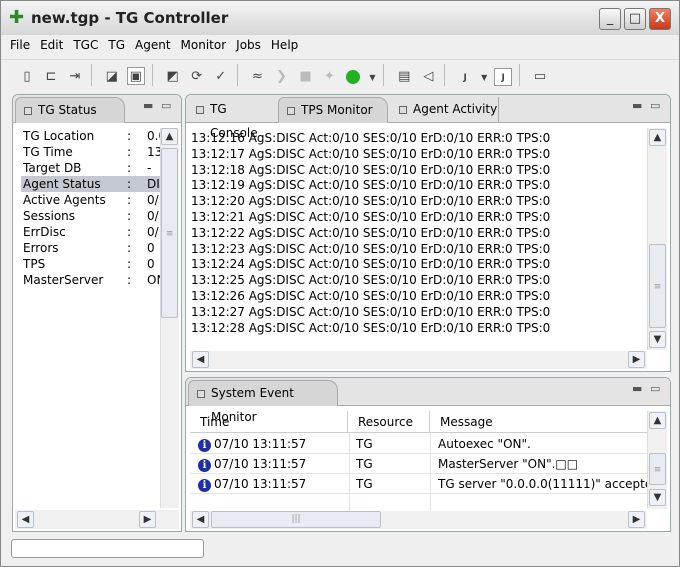 The image size is (680, 567). Describe the element at coordinates (90, 184) in the screenshot. I see `status-row: Agent Status: DI` at that location.